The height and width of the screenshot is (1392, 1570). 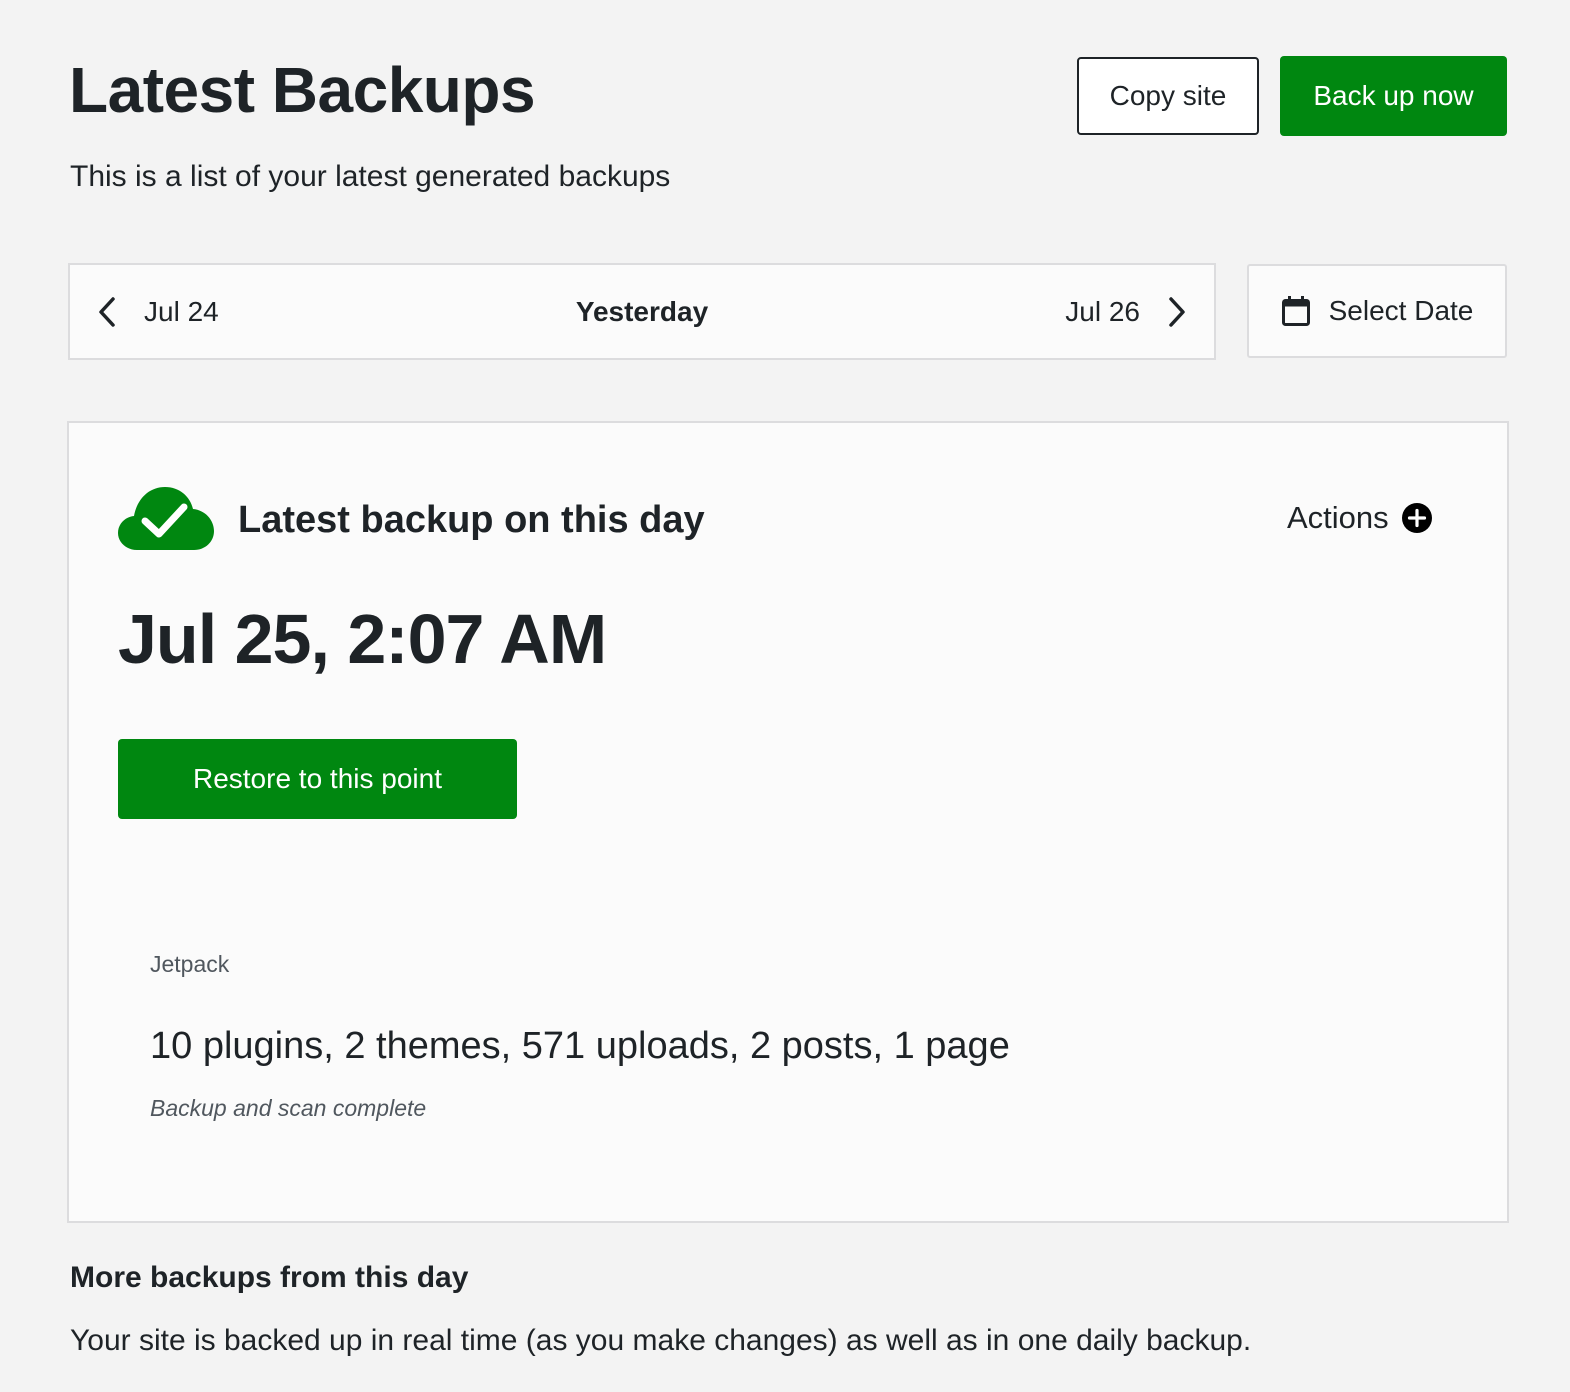 I want to click on backup-source-label: Jetpack, so click(x=190, y=964).